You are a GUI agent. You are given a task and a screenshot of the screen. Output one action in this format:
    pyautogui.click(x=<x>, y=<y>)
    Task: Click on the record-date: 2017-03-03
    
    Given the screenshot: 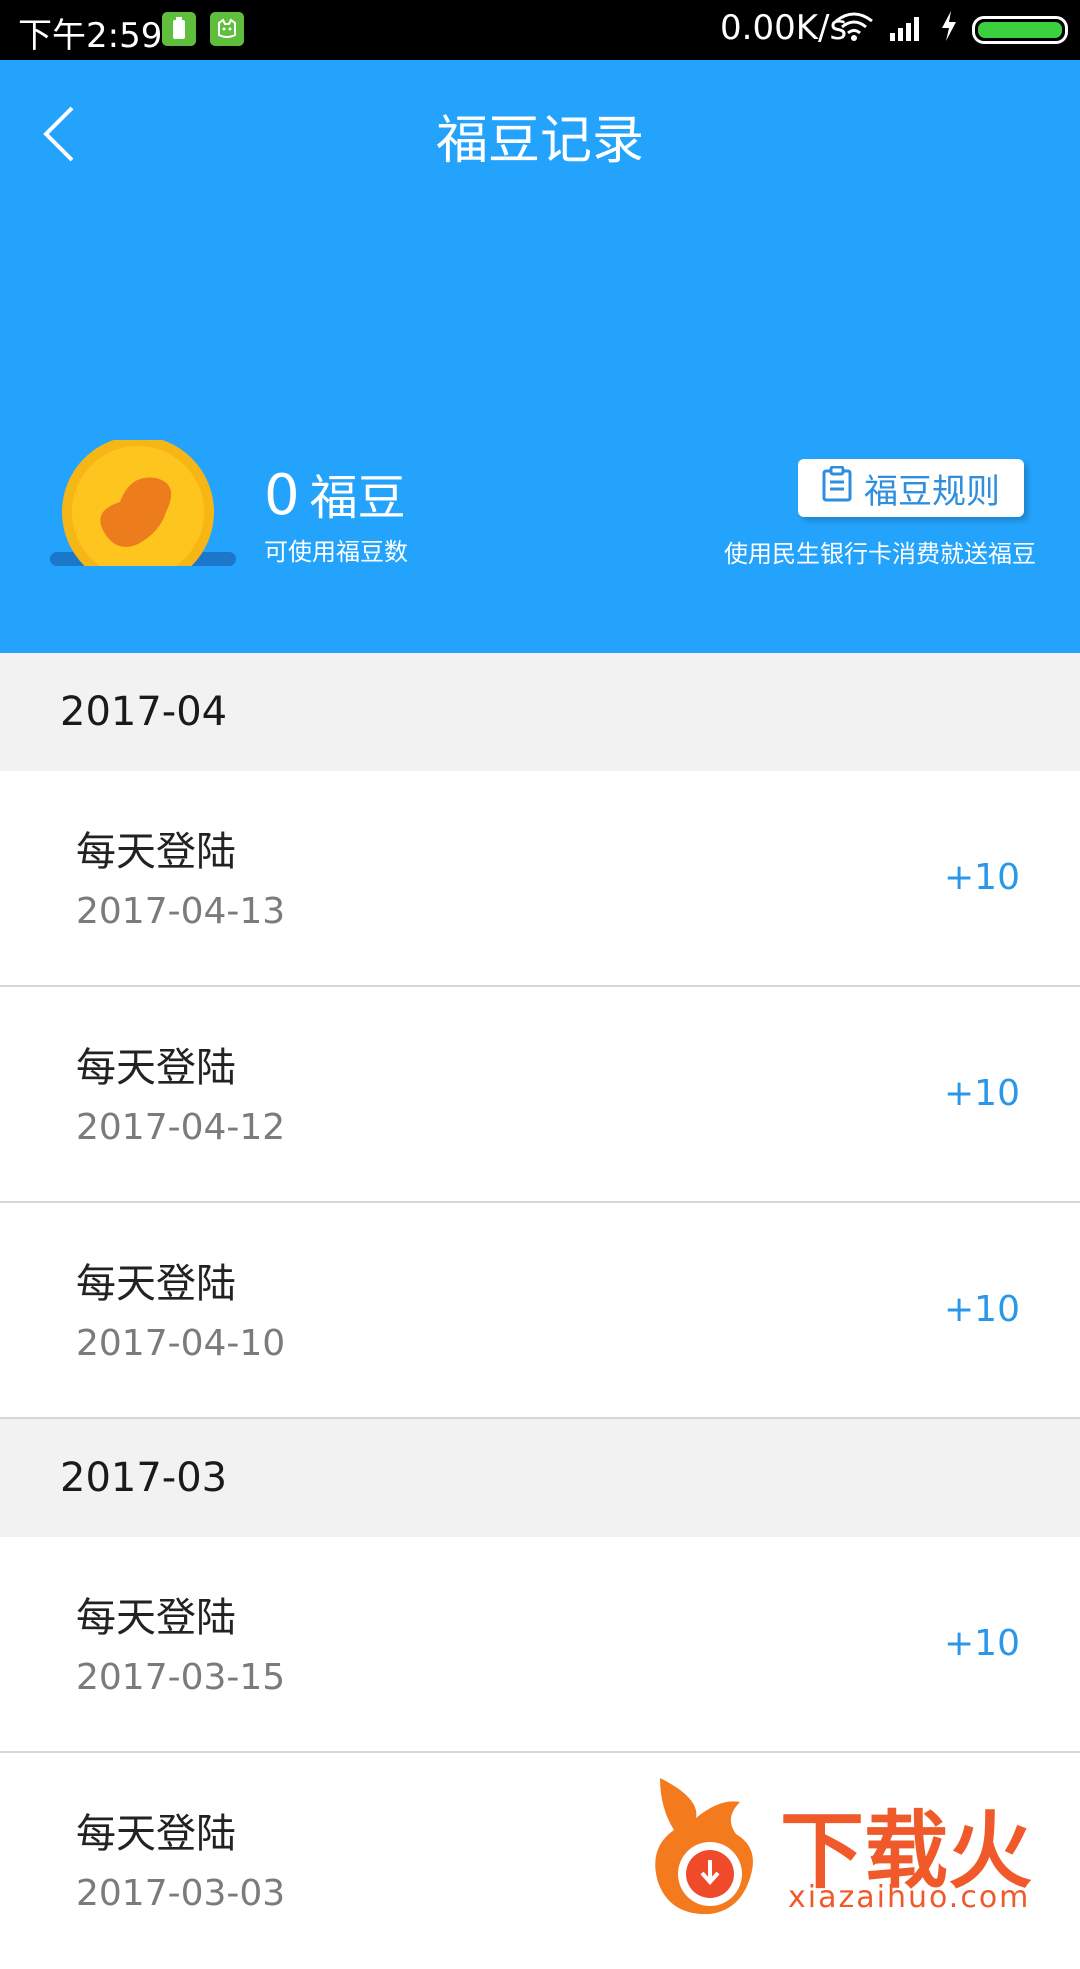 What is the action you would take?
    pyautogui.click(x=181, y=1893)
    